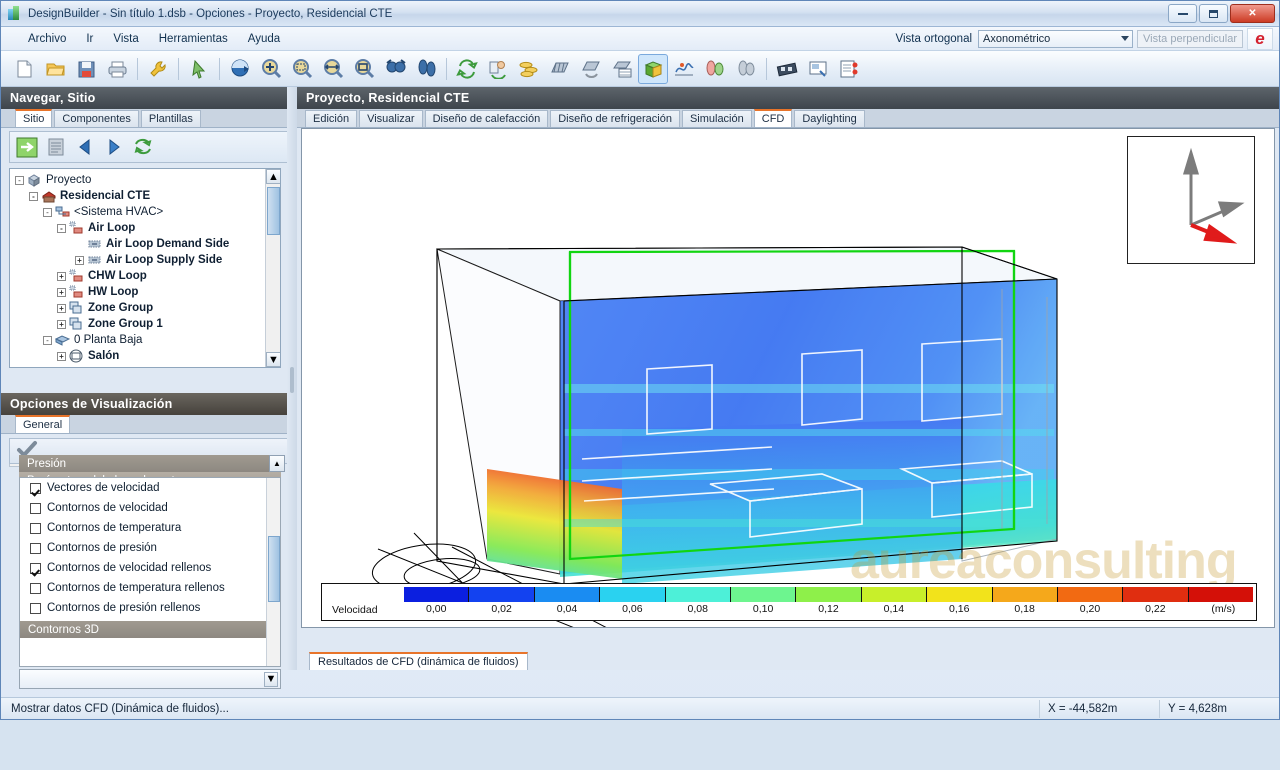 The height and width of the screenshot is (770, 1280). Describe the element at coordinates (273, 359) in the screenshot. I see `scroll-down-icon: ▼` at that location.